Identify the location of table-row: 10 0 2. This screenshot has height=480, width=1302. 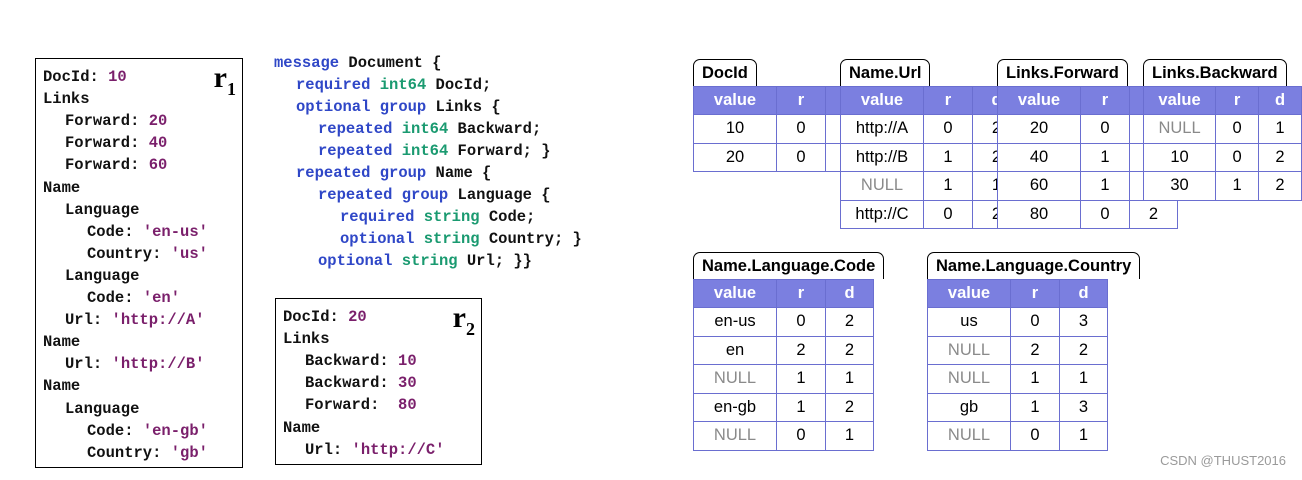
(1222, 157).